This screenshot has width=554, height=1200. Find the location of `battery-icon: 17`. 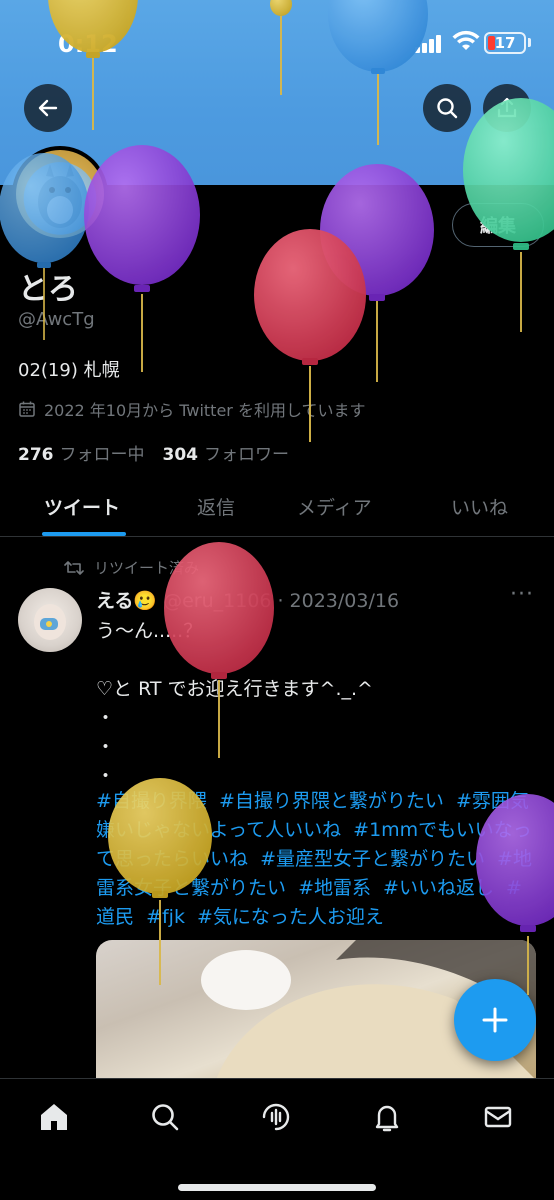

battery-icon: 17 is located at coordinates (505, 43).